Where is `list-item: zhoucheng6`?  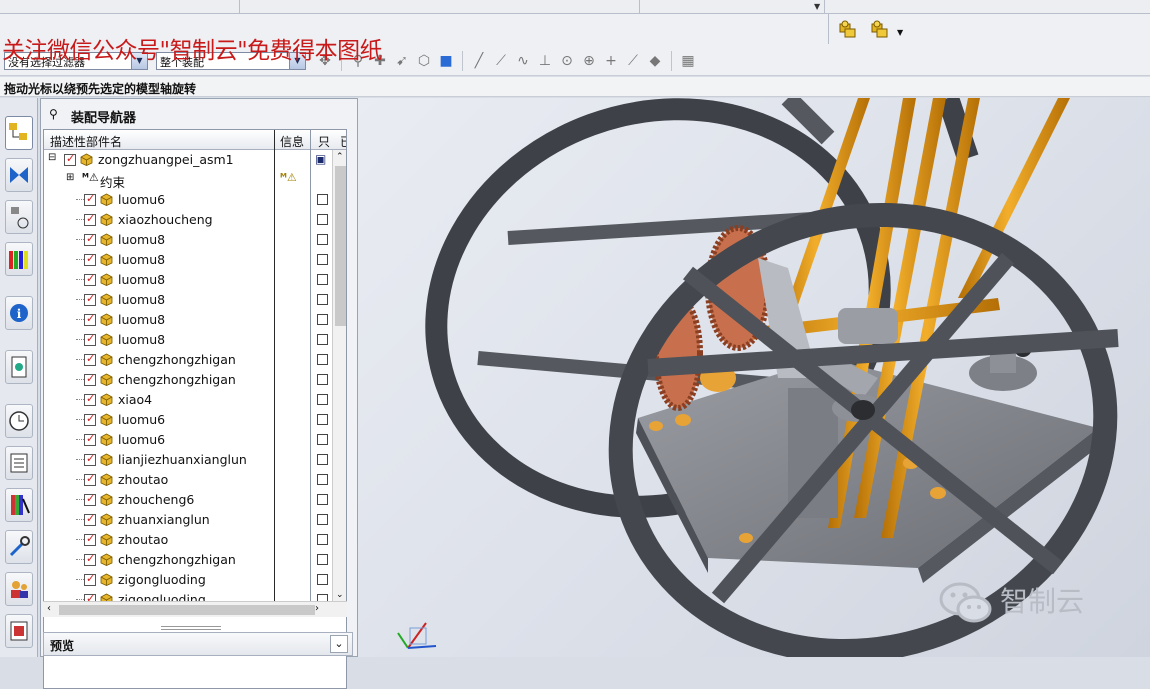
list-item: zhoucheng6 is located at coordinates (194, 500).